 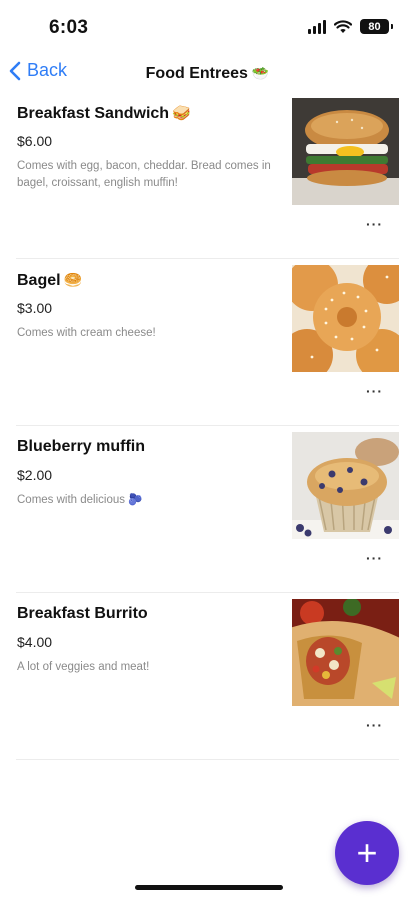 I want to click on breakfast-sandwich-photo, so click(x=345, y=151).